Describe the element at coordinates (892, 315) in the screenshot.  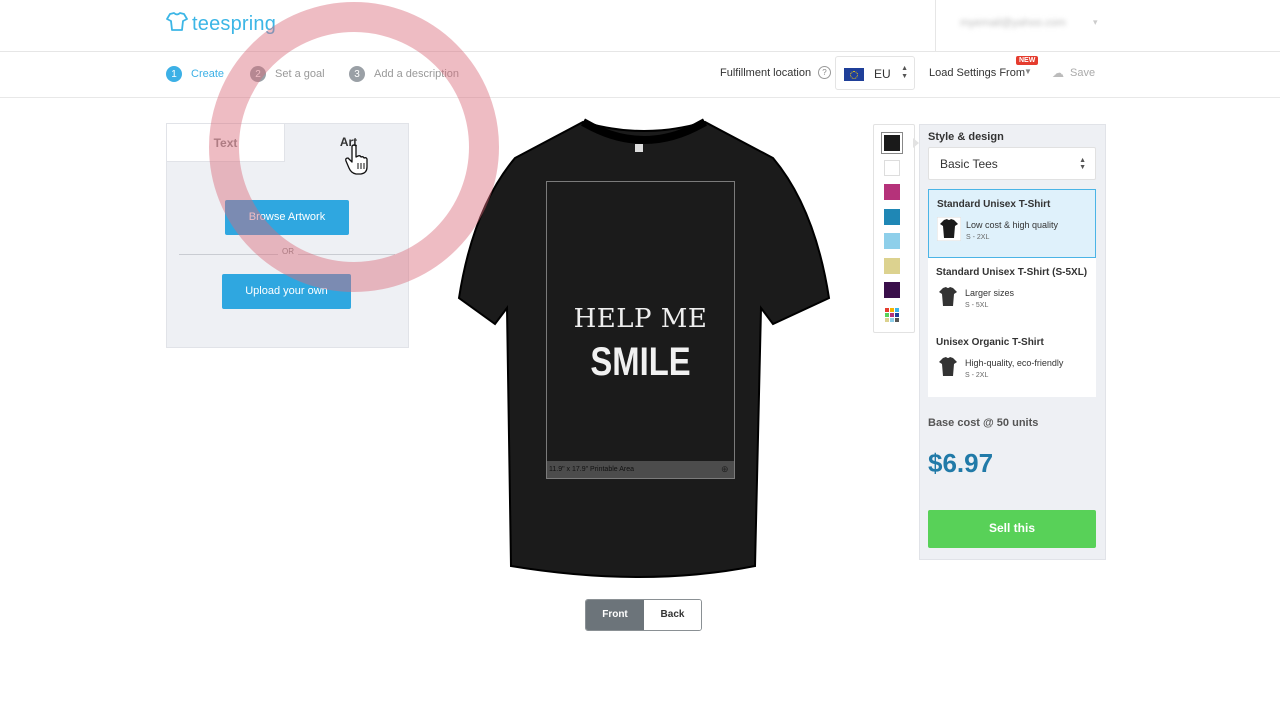
I see `more-colors-icon` at that location.